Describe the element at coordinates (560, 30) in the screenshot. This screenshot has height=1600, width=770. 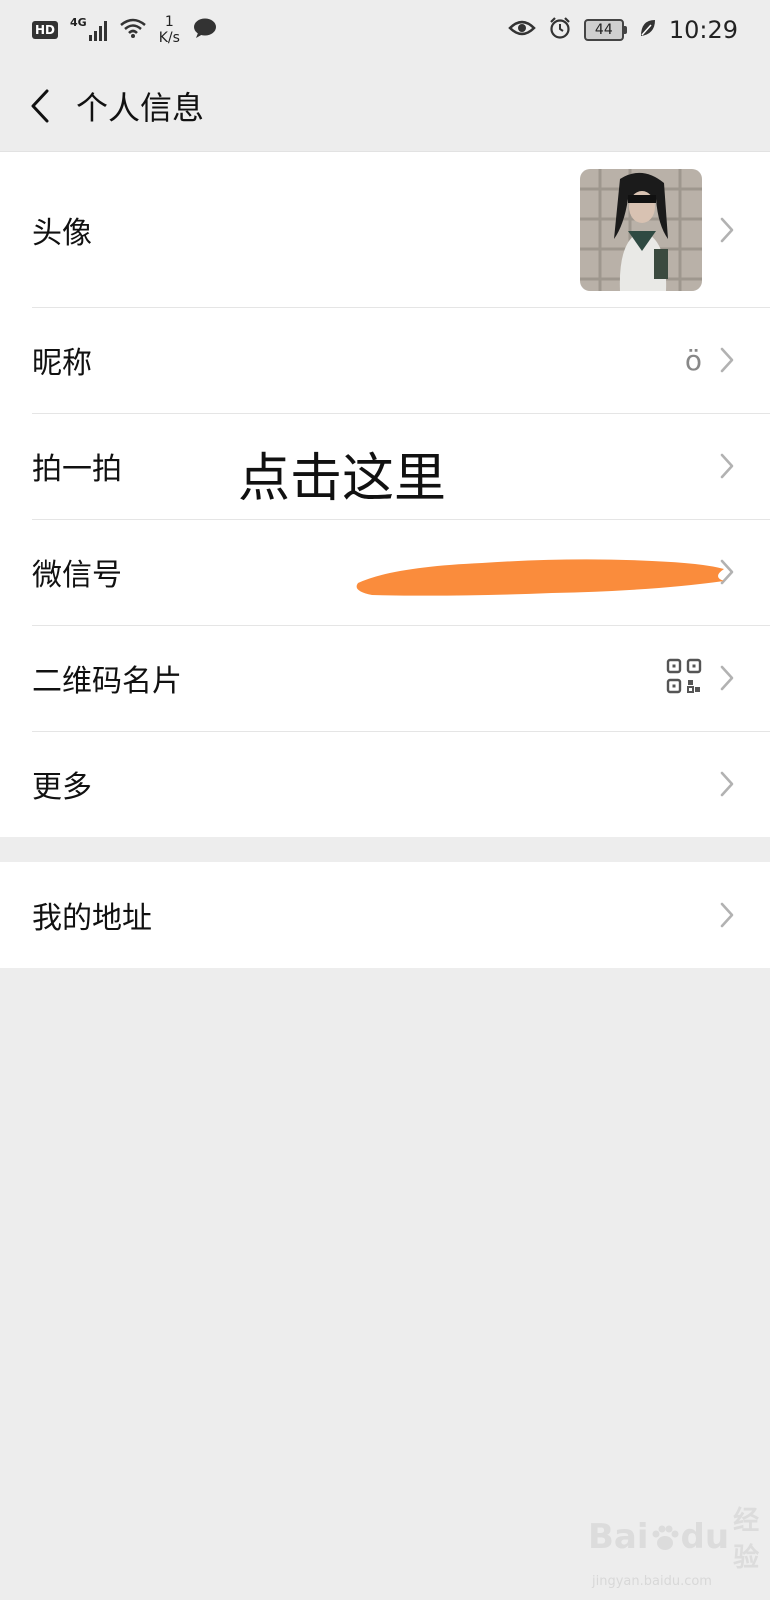
I see `alarm-icon` at that location.